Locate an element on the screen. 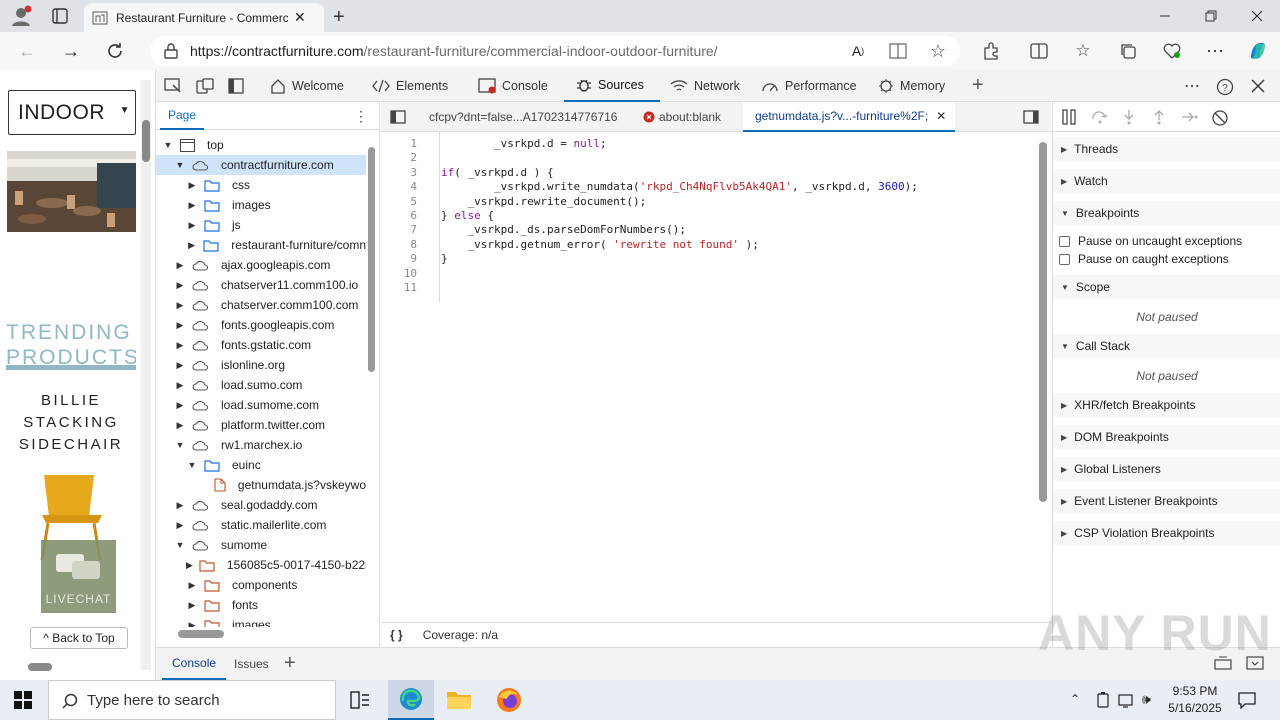 Image resolution: width=1280 pixels, height=720 pixels. category-select: INDOOR ▼ is located at coordinates (72, 112).